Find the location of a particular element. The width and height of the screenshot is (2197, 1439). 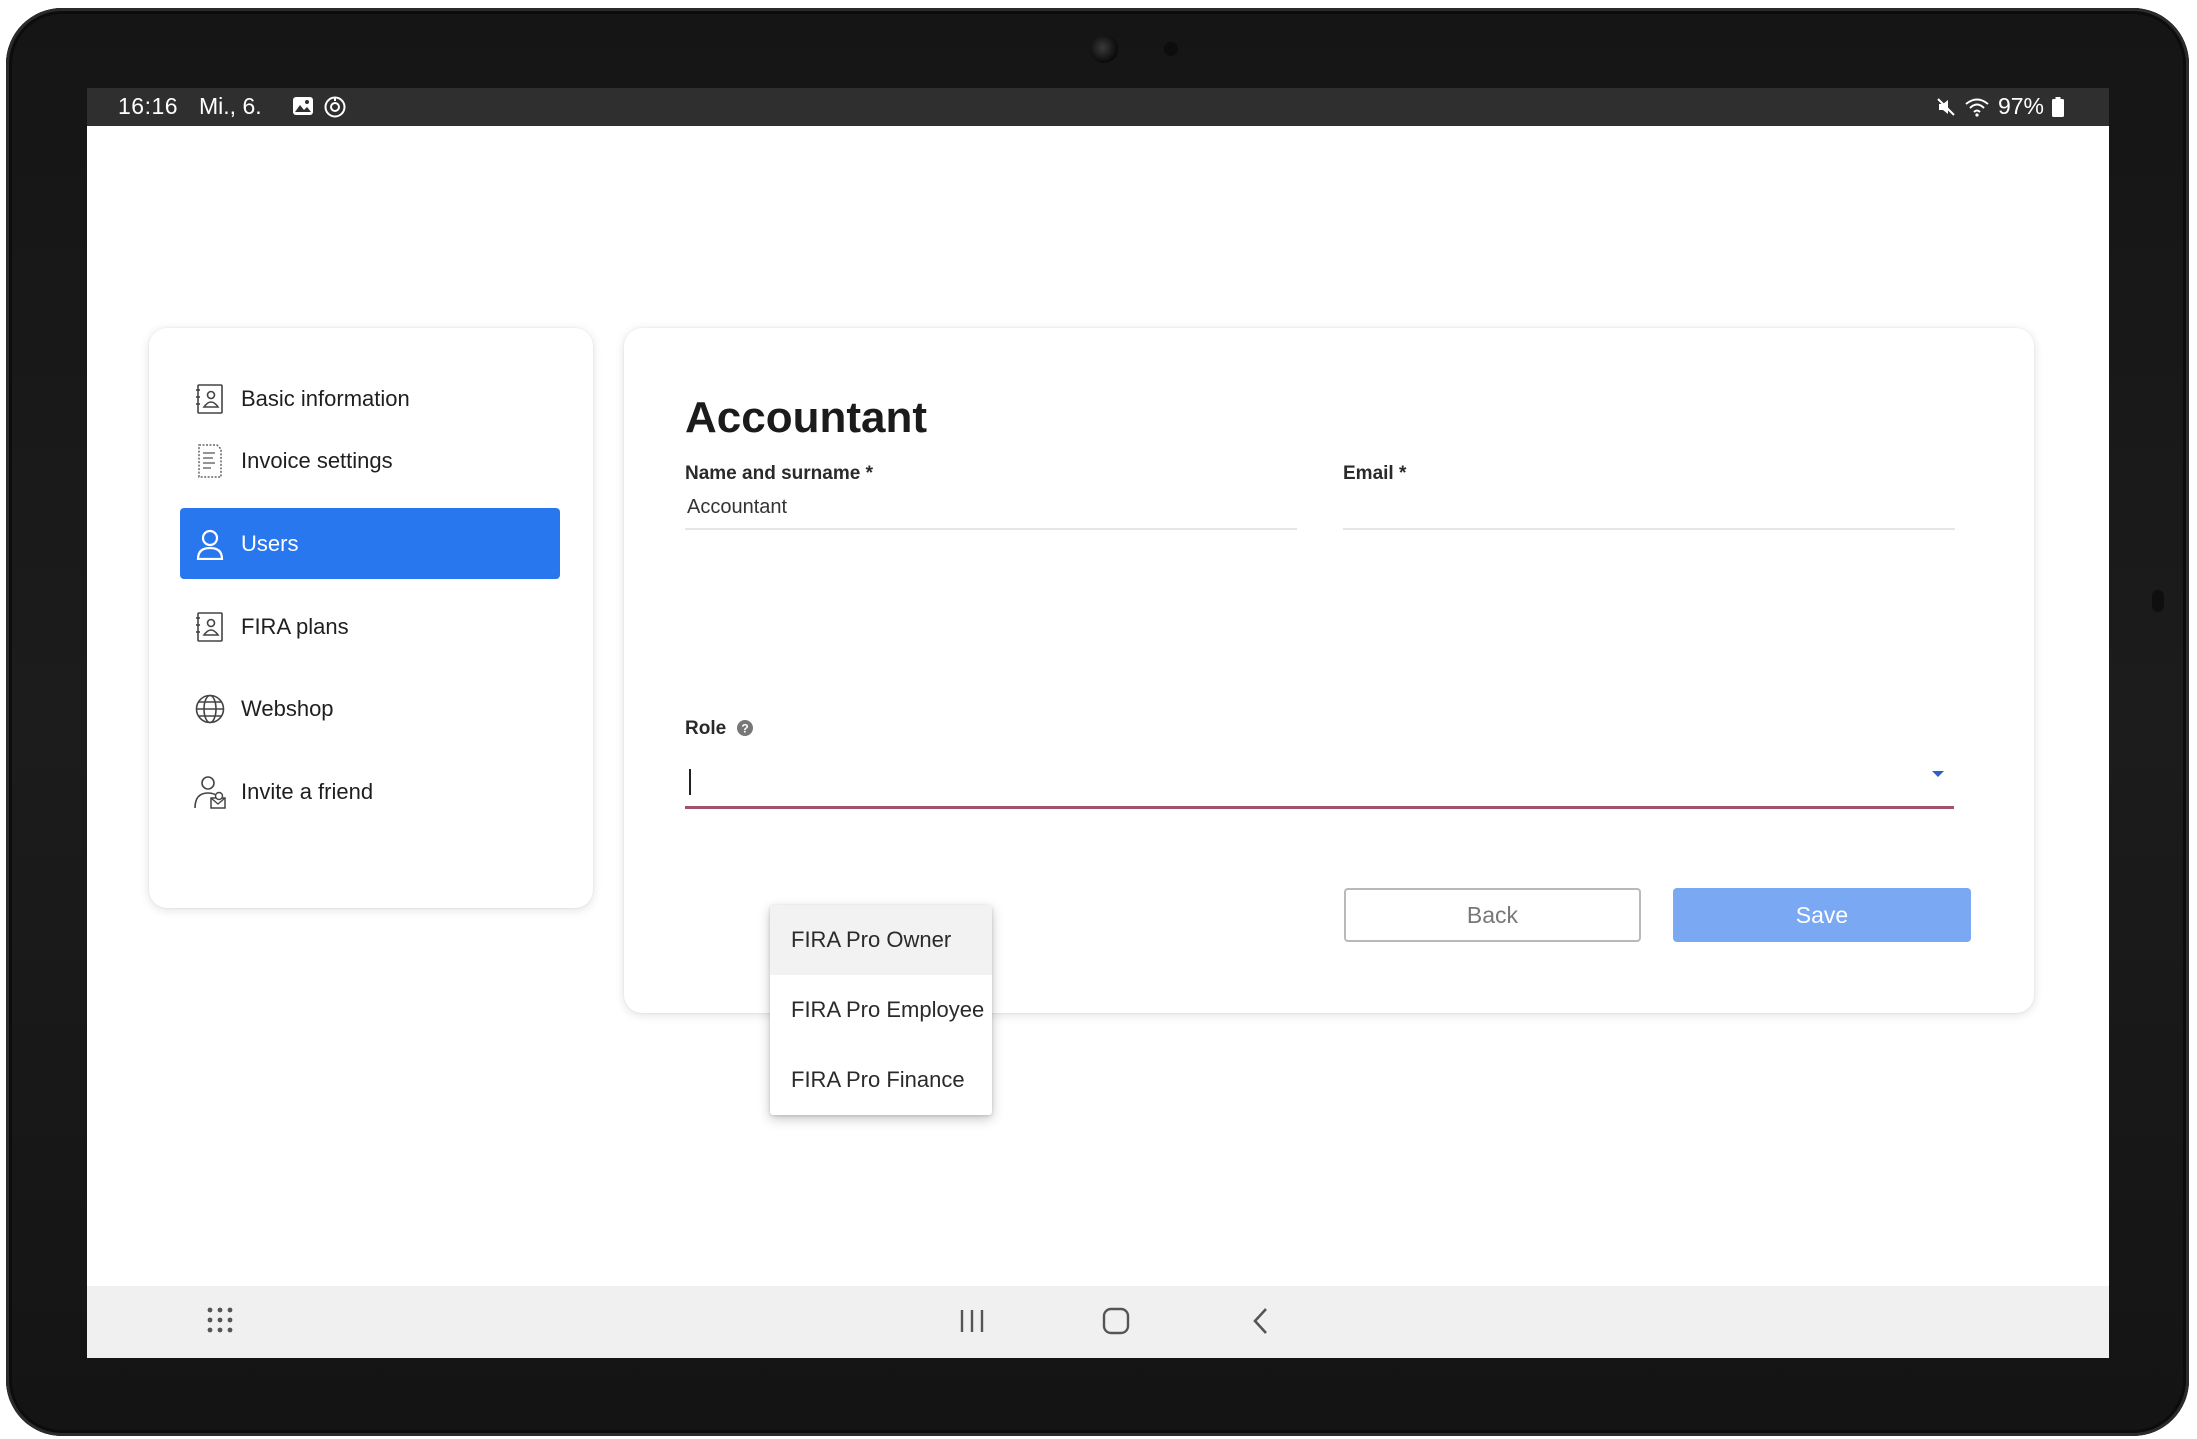

role-option-fira-pro-employee: FIRA Pro Employee is located at coordinates (881, 1010).